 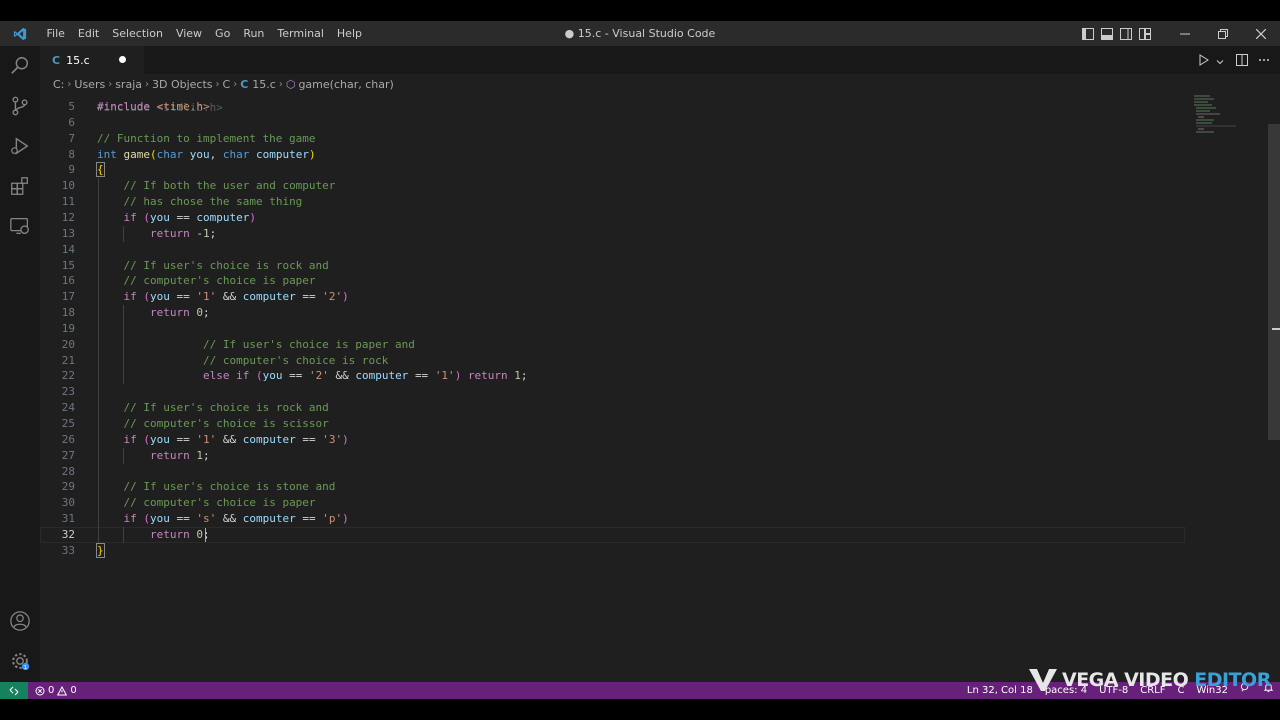 What do you see at coordinates (216, 186) in the screenshot?
I see `code-text: // If both the user and computer` at bounding box center [216, 186].